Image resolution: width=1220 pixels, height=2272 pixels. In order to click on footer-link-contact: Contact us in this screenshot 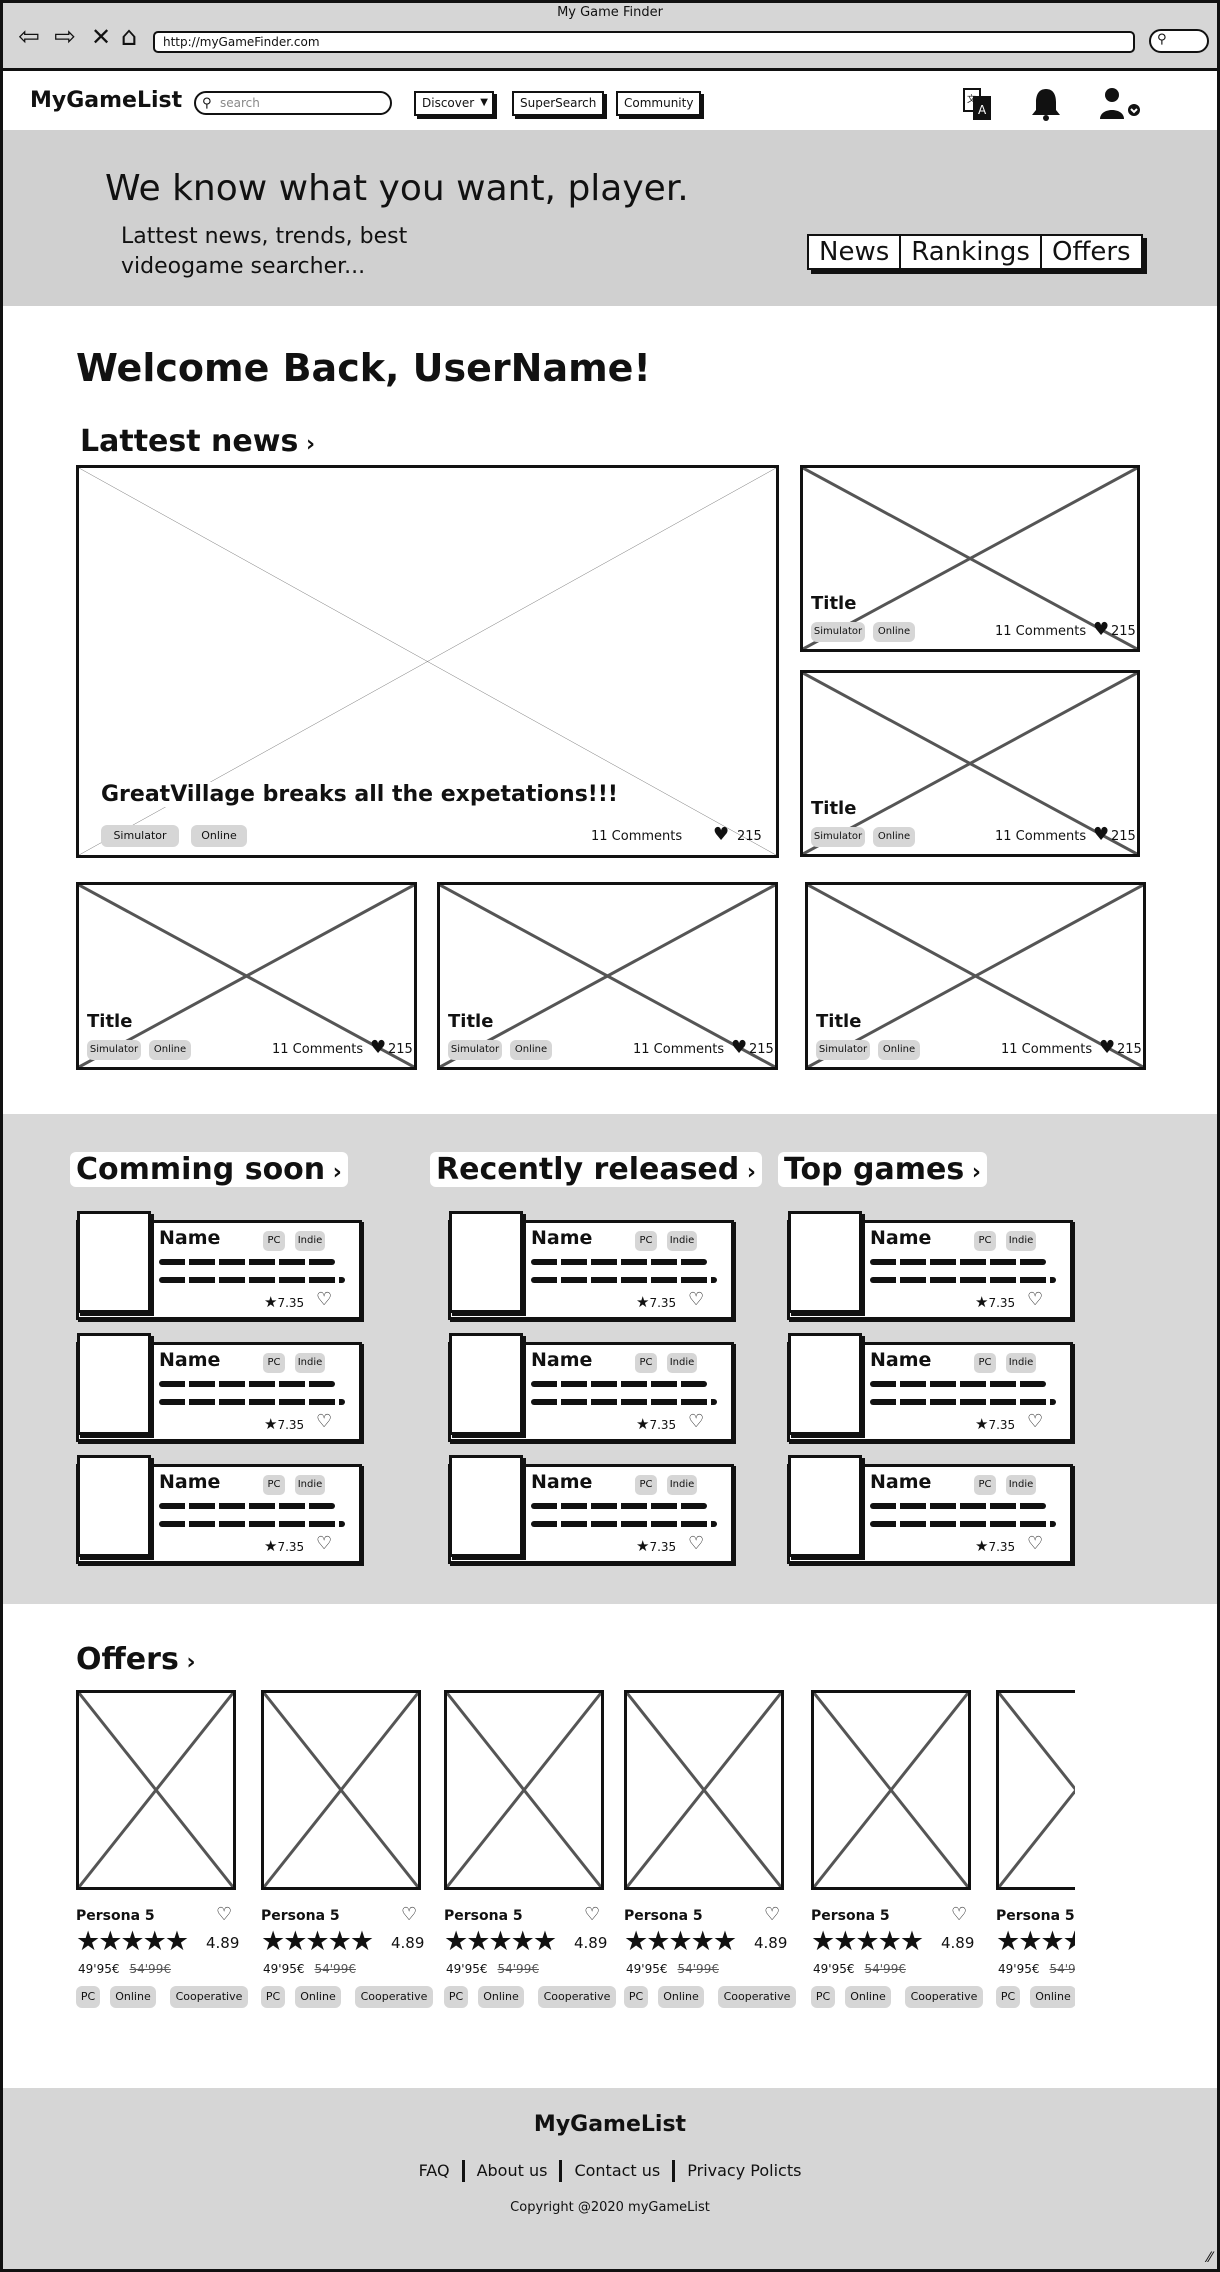, I will do `click(619, 2171)`.